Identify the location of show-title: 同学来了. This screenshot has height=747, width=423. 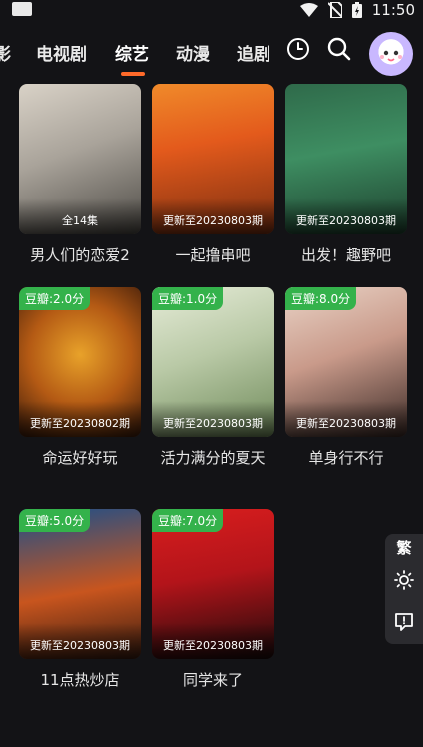
(213, 679).